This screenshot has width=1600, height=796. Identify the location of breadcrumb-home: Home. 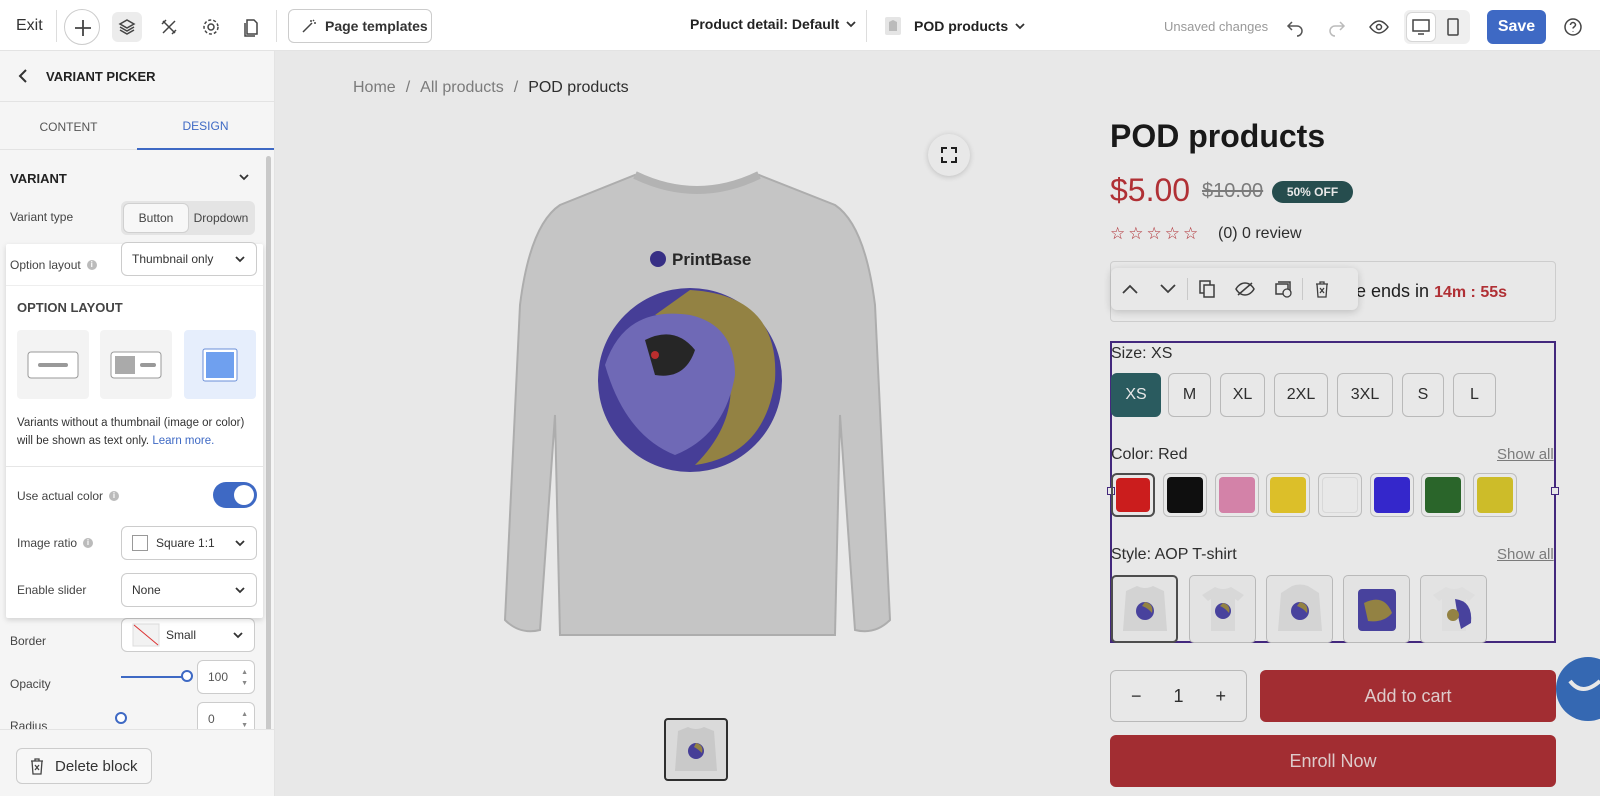
(374, 88).